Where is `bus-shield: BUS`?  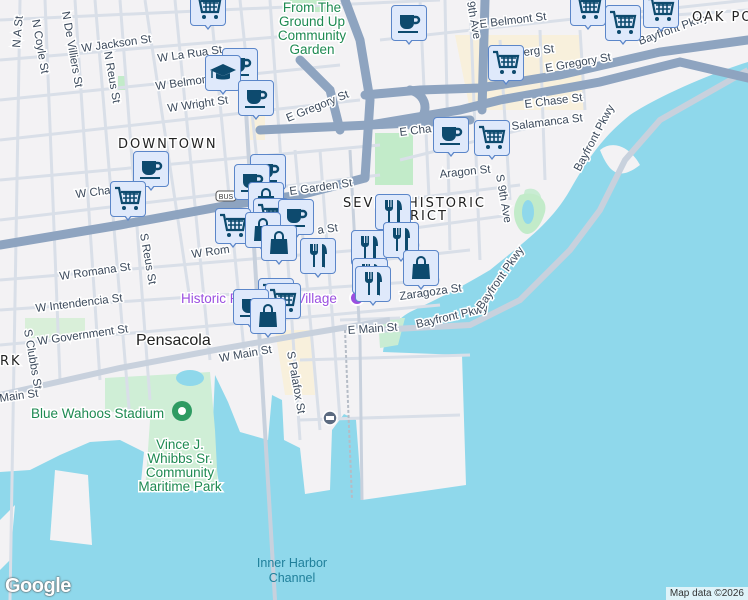
bus-shield: BUS is located at coordinates (226, 196).